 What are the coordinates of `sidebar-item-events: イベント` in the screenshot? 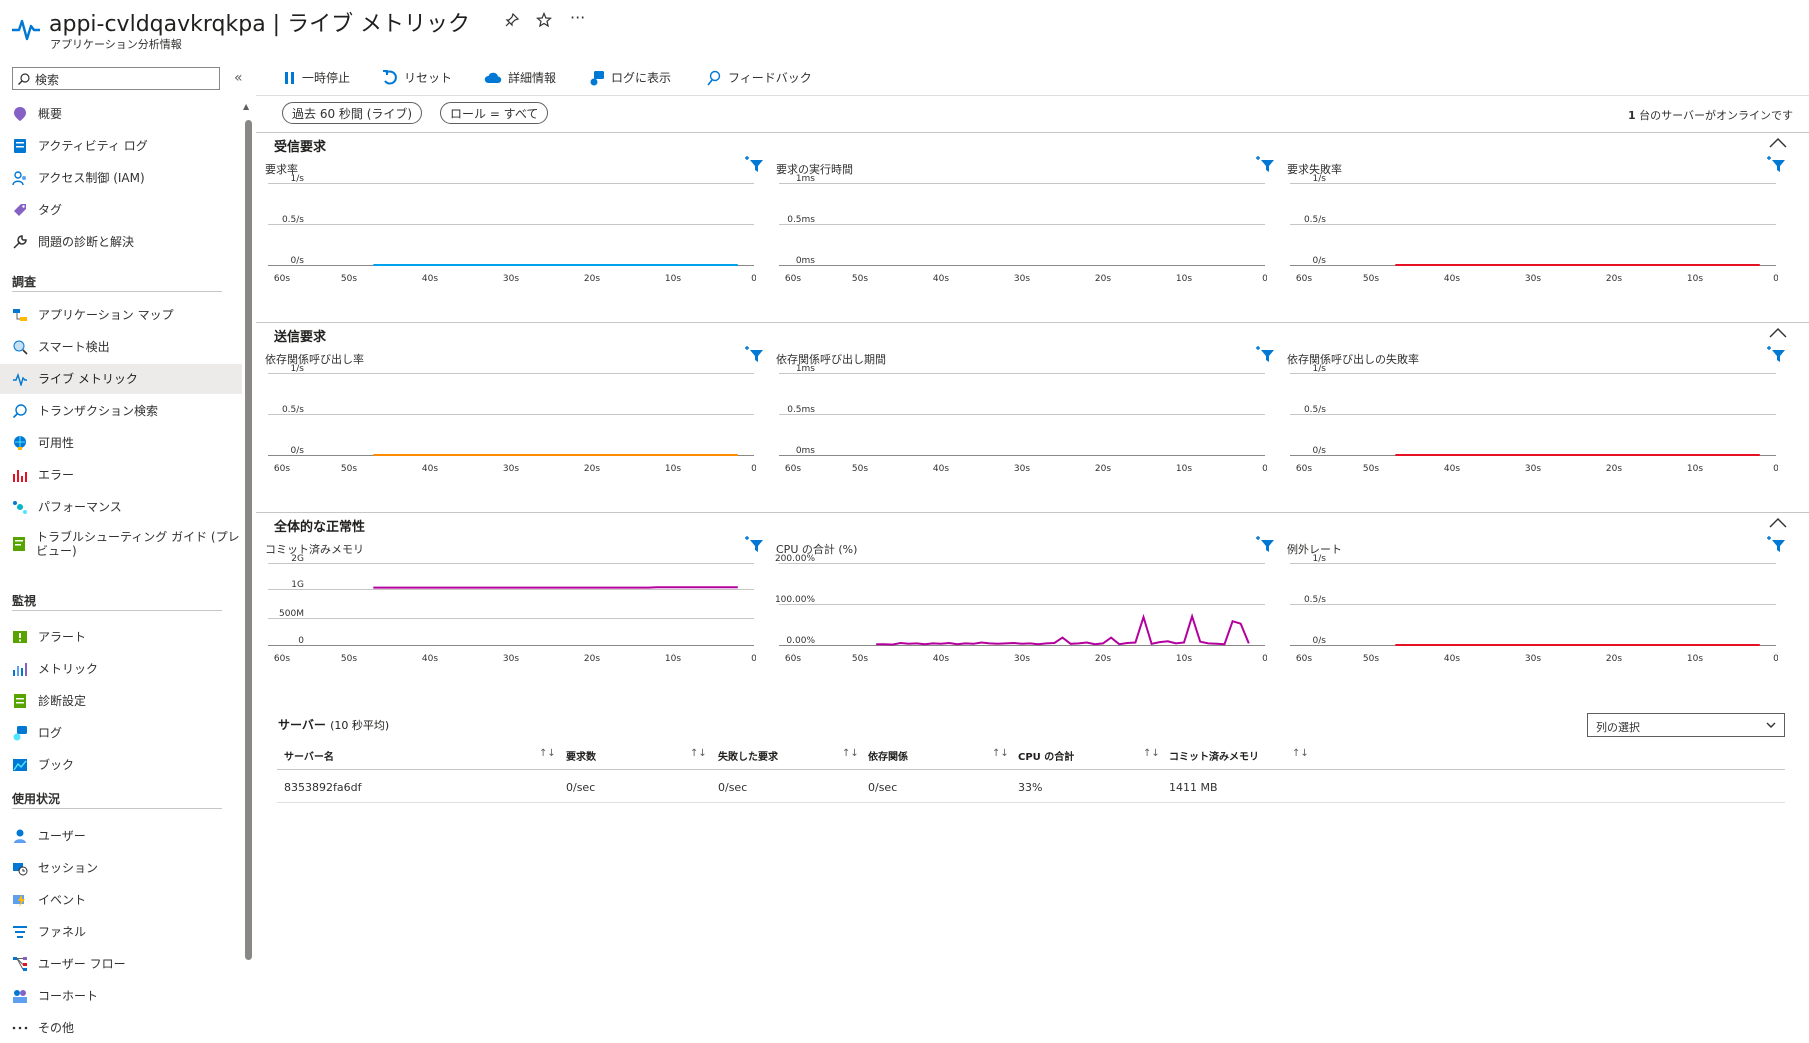 It's located at (121, 900).